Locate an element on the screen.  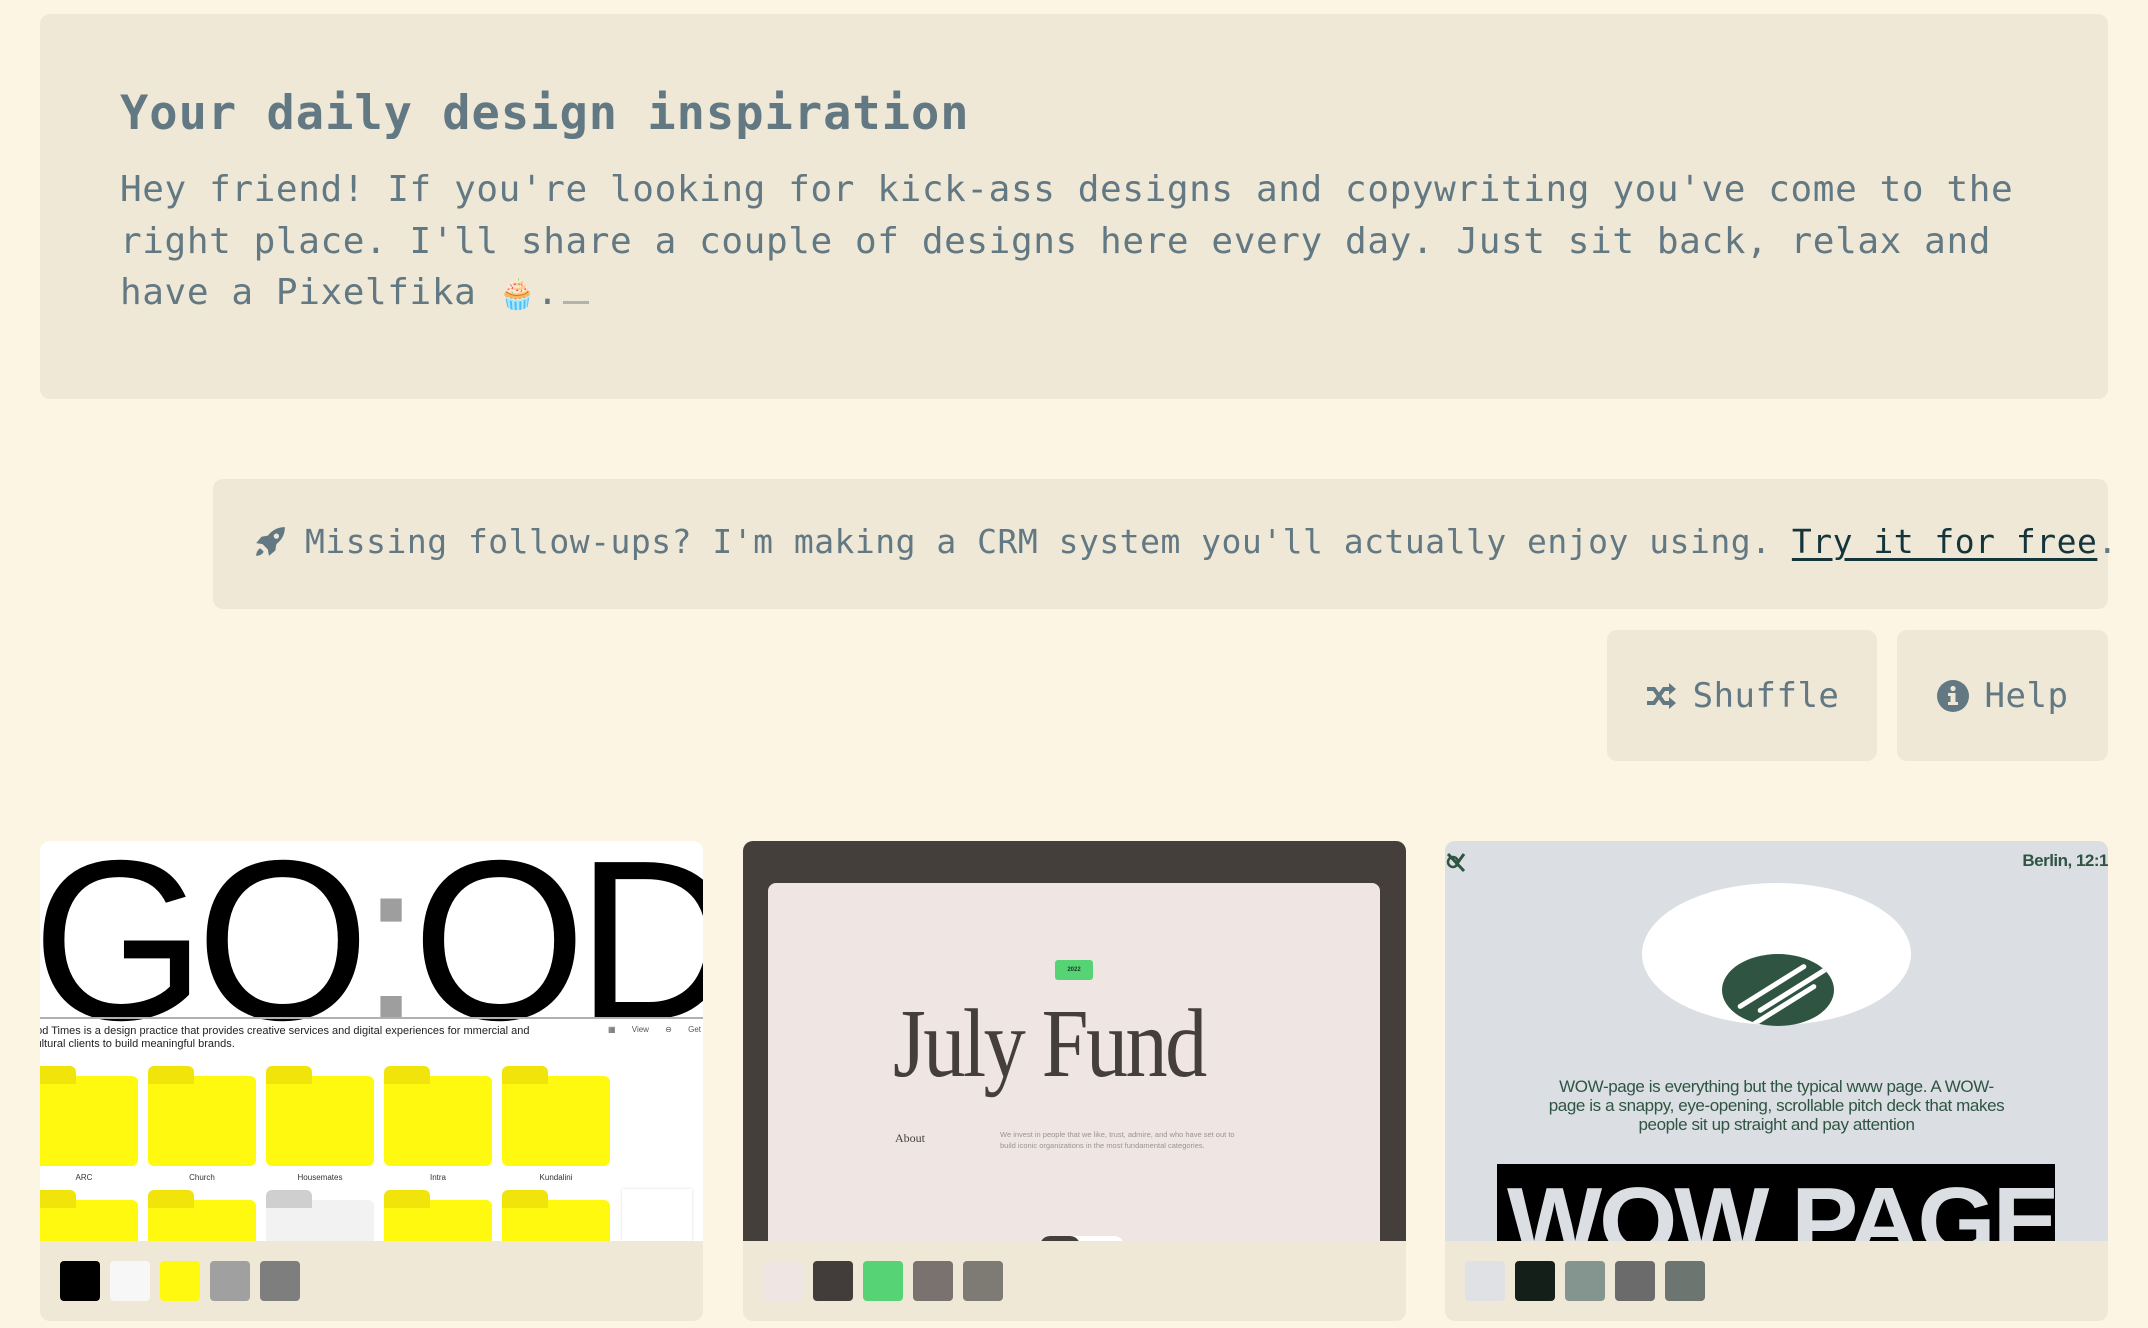
wordmark-block: WOW PAGE is located at coordinates (1776, 1202).